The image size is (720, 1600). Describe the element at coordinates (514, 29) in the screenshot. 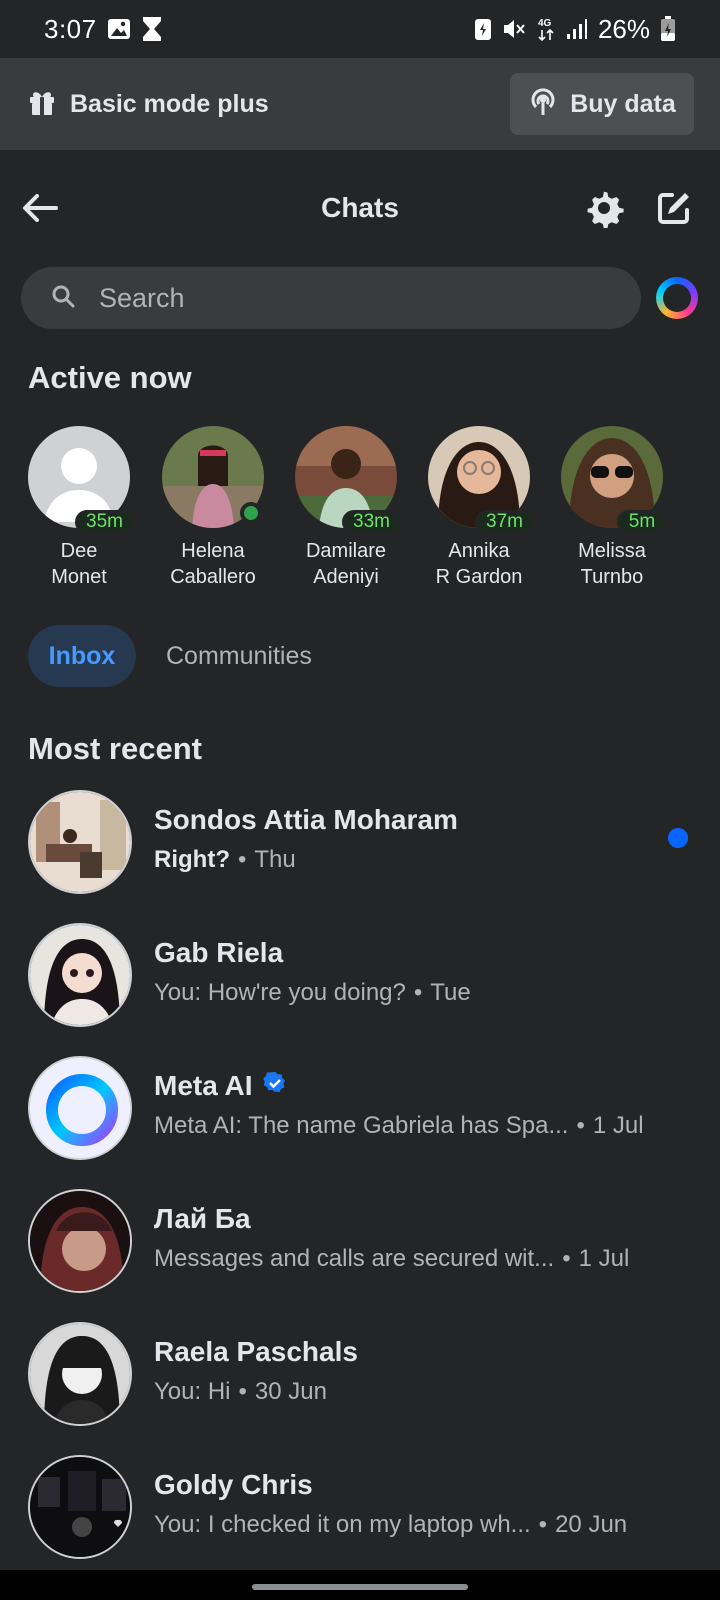

I see `mute-icon` at that location.